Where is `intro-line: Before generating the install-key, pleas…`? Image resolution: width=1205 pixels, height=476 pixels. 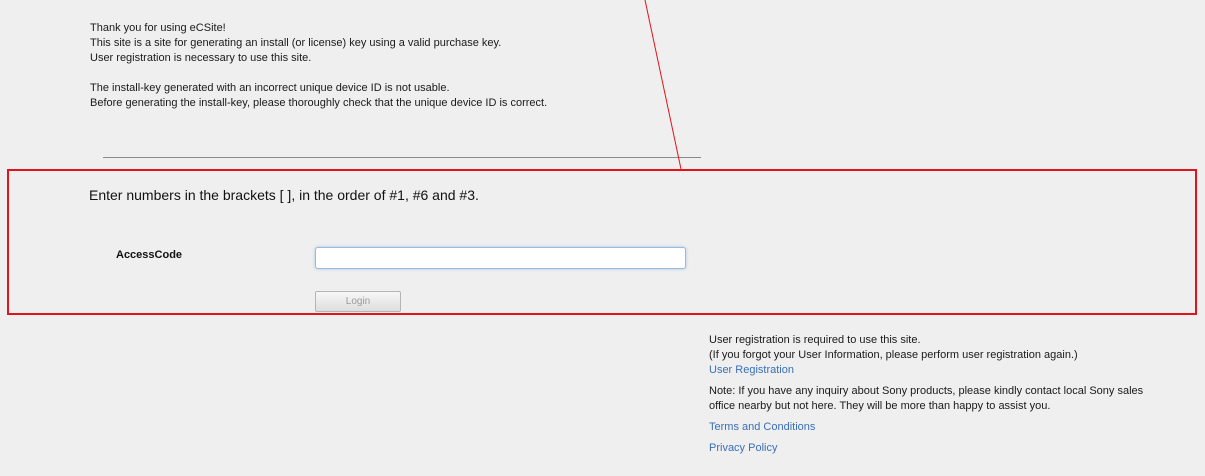
intro-line: Before generating the install-key, pleas… is located at coordinates (319, 103).